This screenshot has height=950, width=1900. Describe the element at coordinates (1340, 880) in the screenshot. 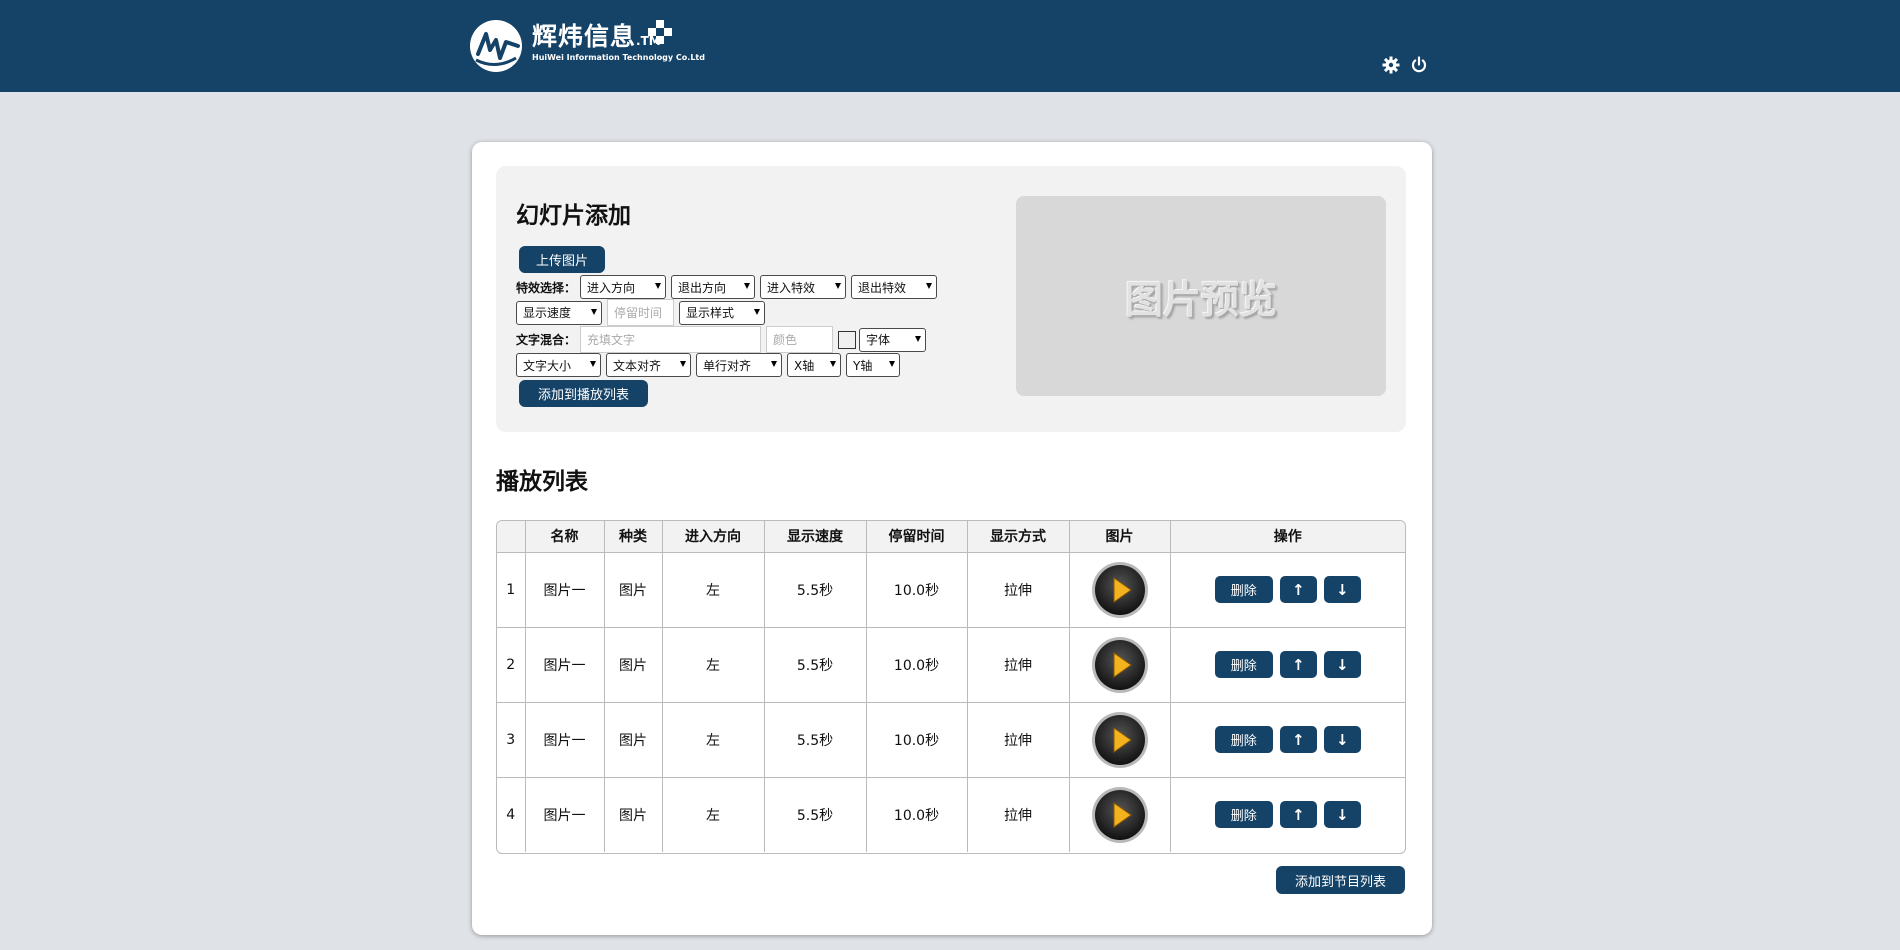

I see `add-to-program-button: 添加到节目列表` at that location.